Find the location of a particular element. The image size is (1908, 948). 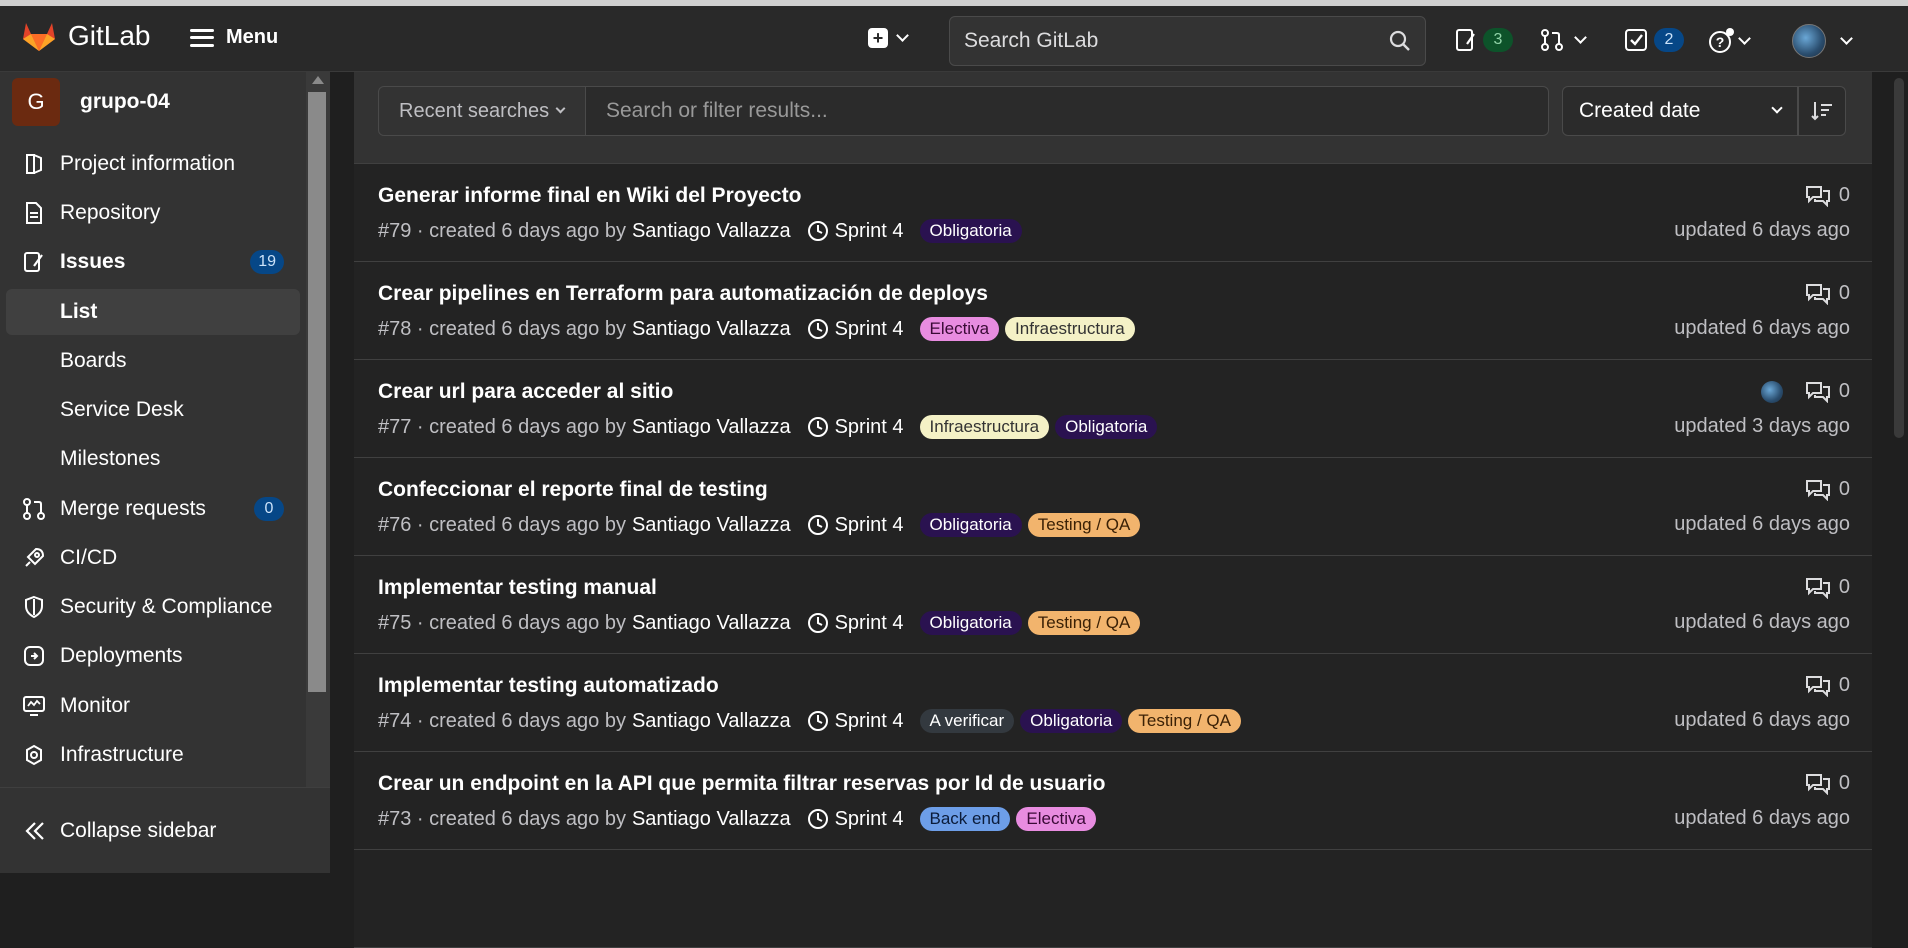

sidebar-scrollbar-thumb is located at coordinates (317, 392).